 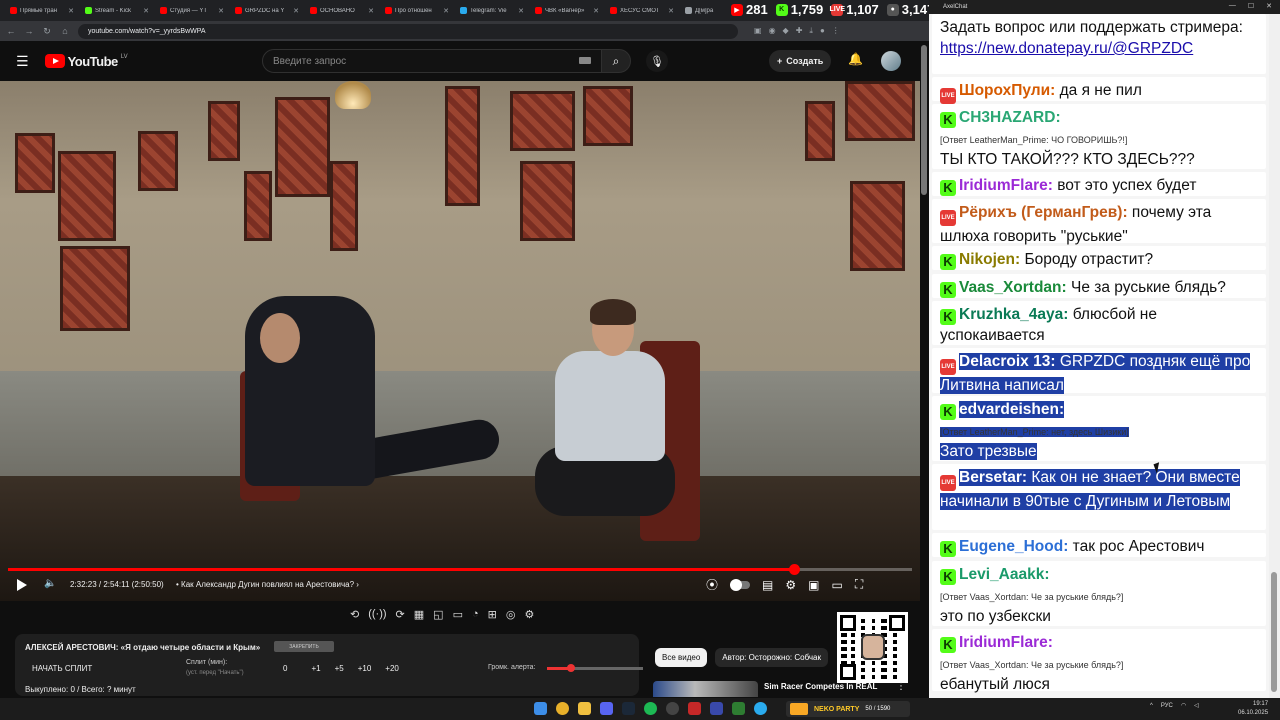 I want to click on browser-tab: ОСНОВАНО ✕, so click(x=342, y=10).